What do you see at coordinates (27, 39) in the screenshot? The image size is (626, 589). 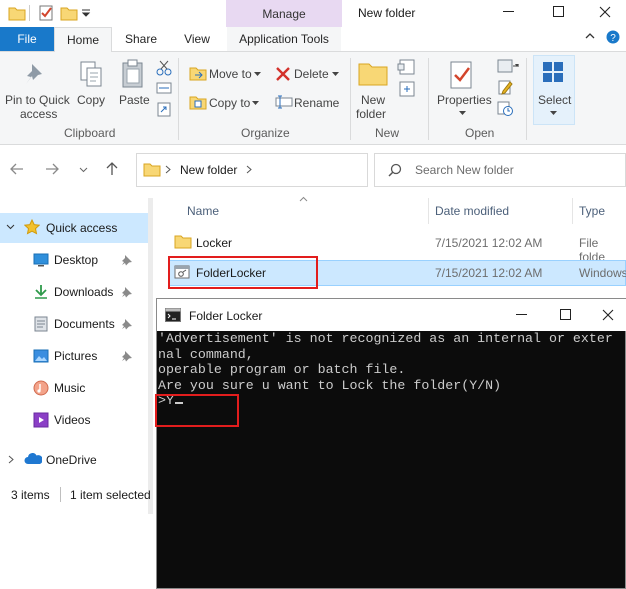 I see `tab-file: File` at bounding box center [27, 39].